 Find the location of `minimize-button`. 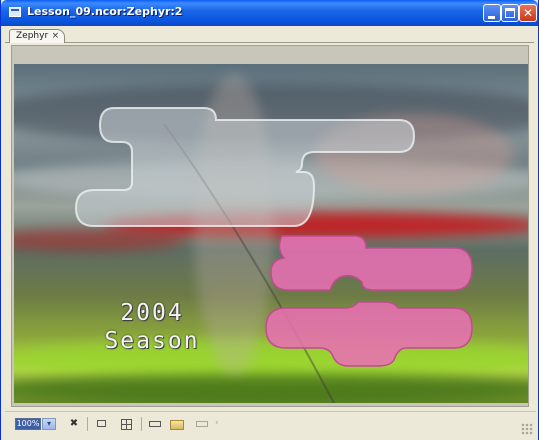

minimize-button is located at coordinates (492, 13).